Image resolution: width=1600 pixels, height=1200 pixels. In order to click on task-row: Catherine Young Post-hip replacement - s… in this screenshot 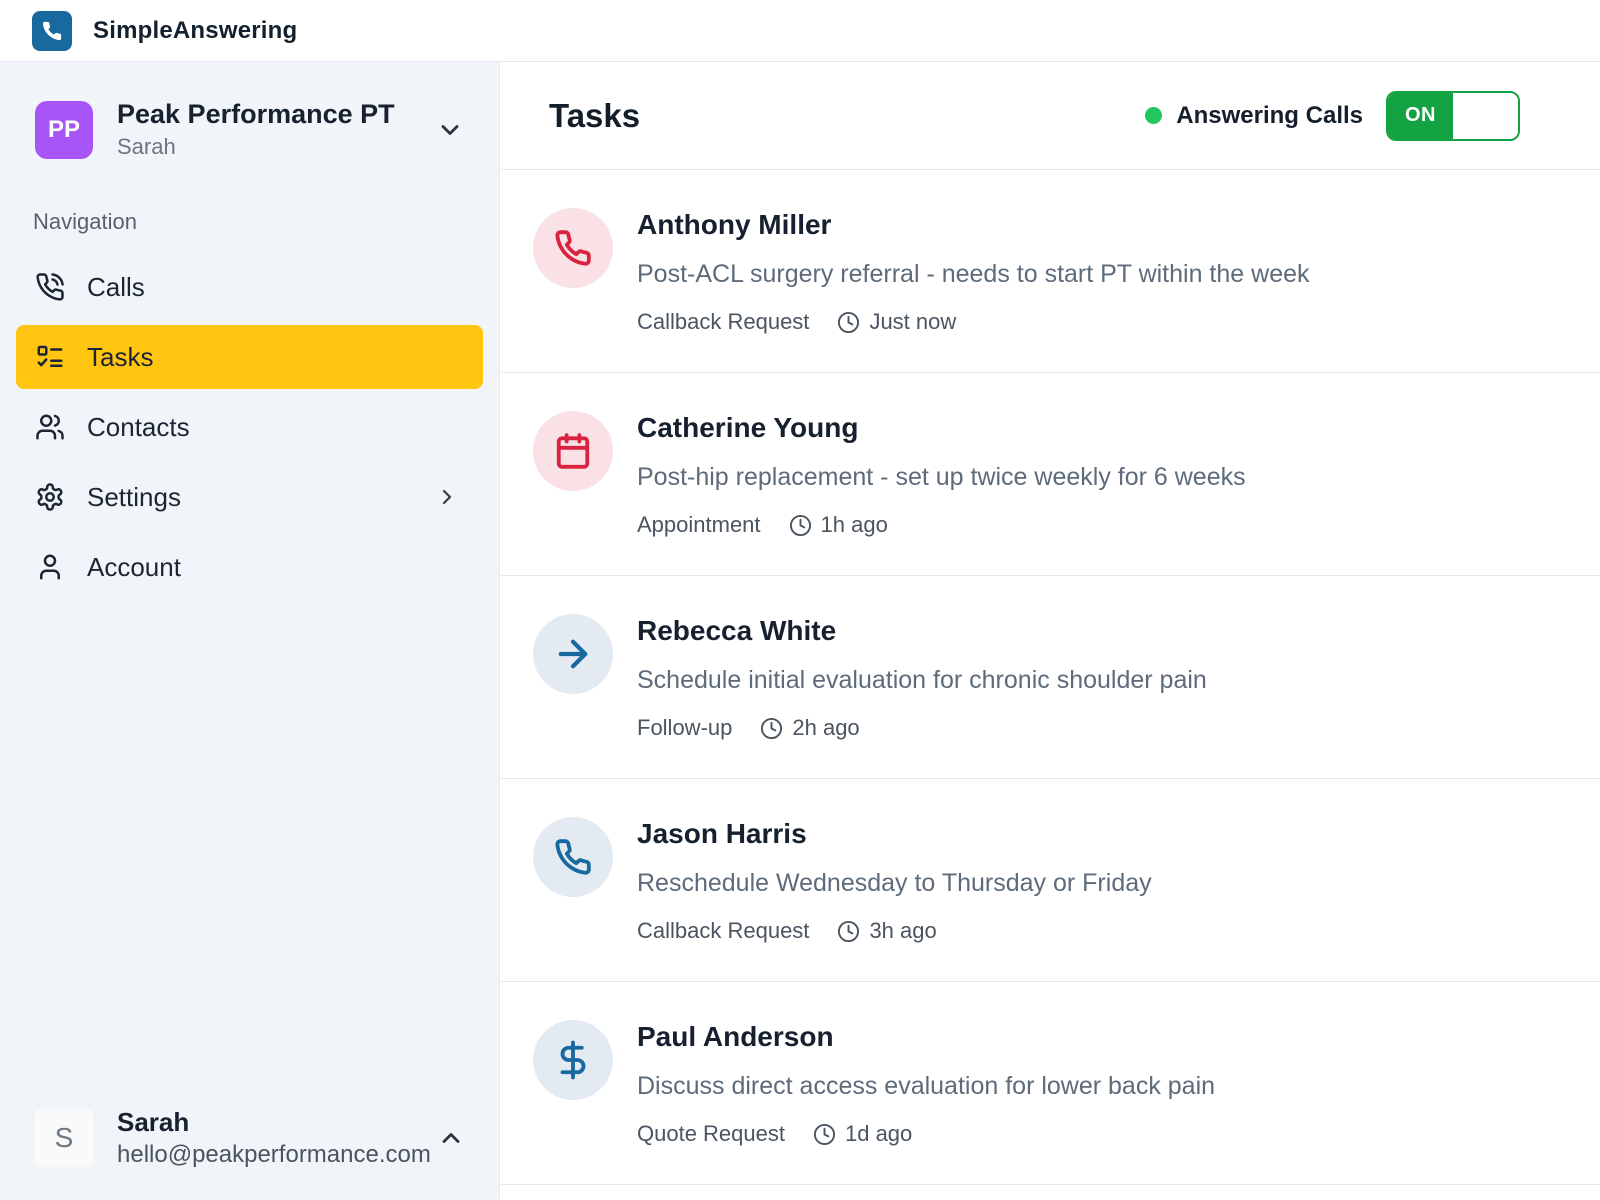, I will do `click(1050, 474)`.